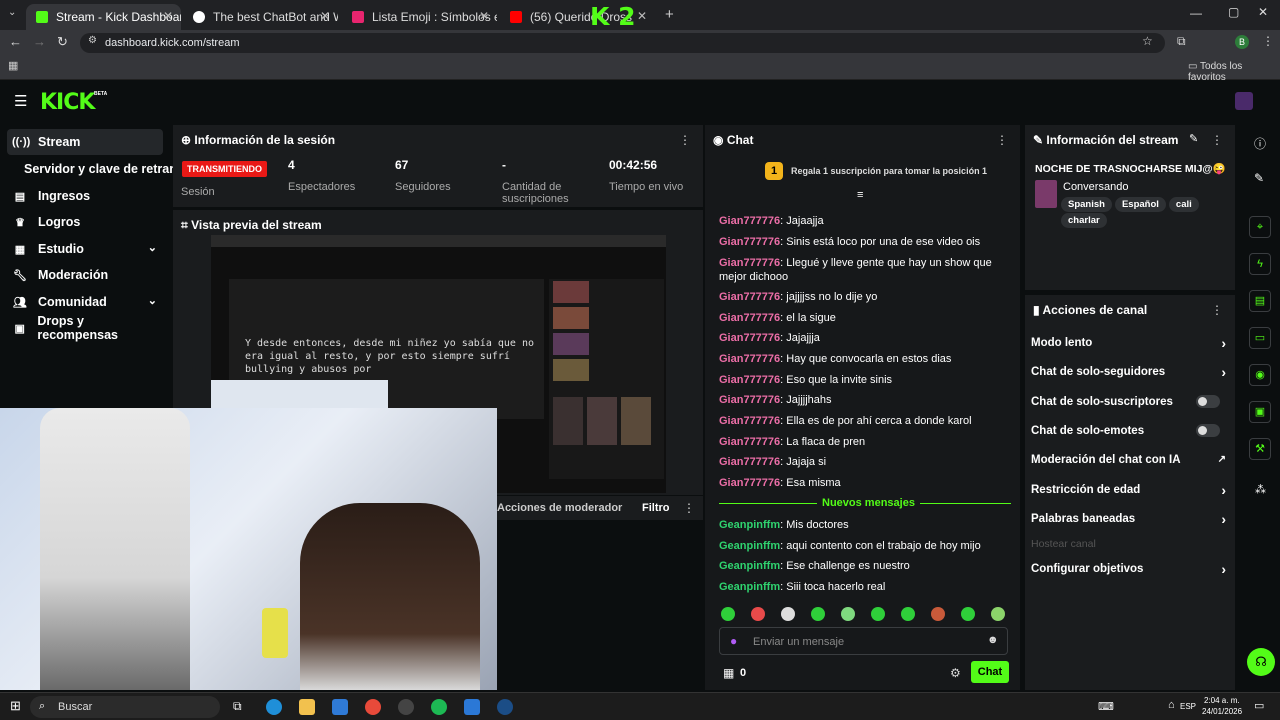 This screenshot has height=720, width=1280. I want to click on close-window-icon: ✕, so click(1263, 12).